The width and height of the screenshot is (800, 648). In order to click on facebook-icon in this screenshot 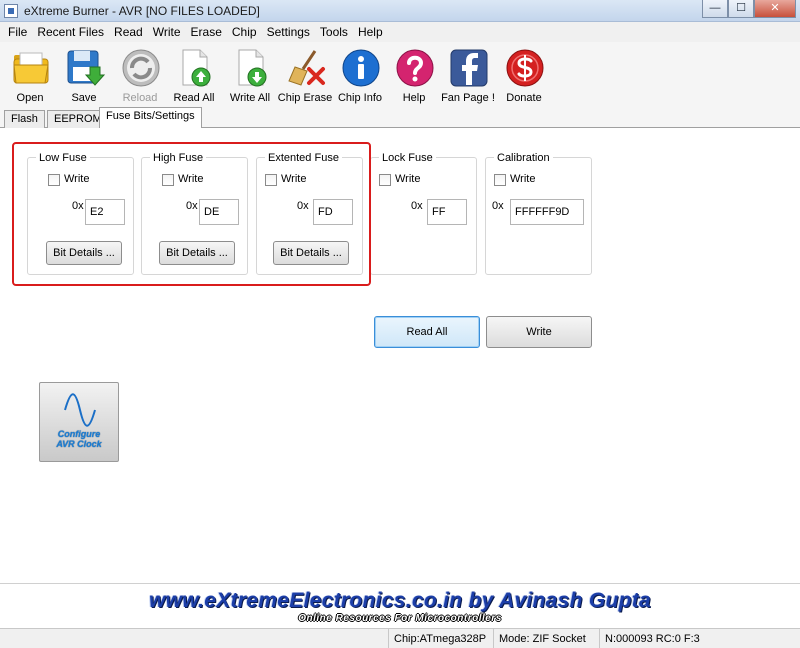, I will do `click(469, 68)`.